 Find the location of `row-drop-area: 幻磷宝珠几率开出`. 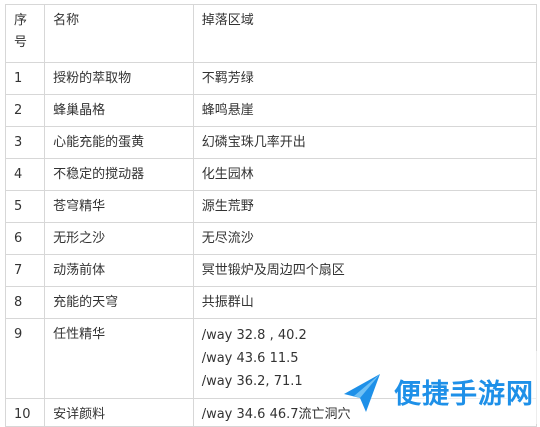

row-drop-area: 幻磷宝珠几率开出 is located at coordinates (365, 142).